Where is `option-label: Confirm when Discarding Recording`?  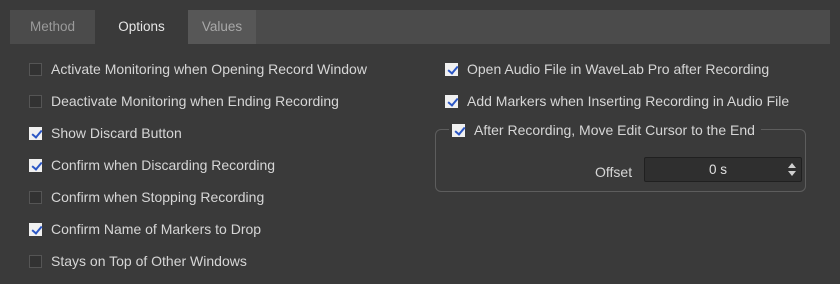 option-label: Confirm when Discarding Recording is located at coordinates (163, 165).